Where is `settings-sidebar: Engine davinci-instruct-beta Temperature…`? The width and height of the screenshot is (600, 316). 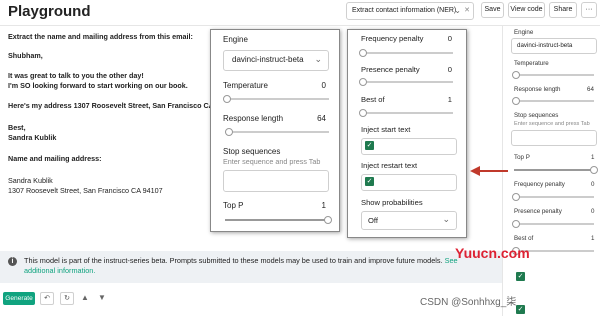 settings-sidebar: Engine davinci-instruct-beta Temperature… is located at coordinates (551, 171).